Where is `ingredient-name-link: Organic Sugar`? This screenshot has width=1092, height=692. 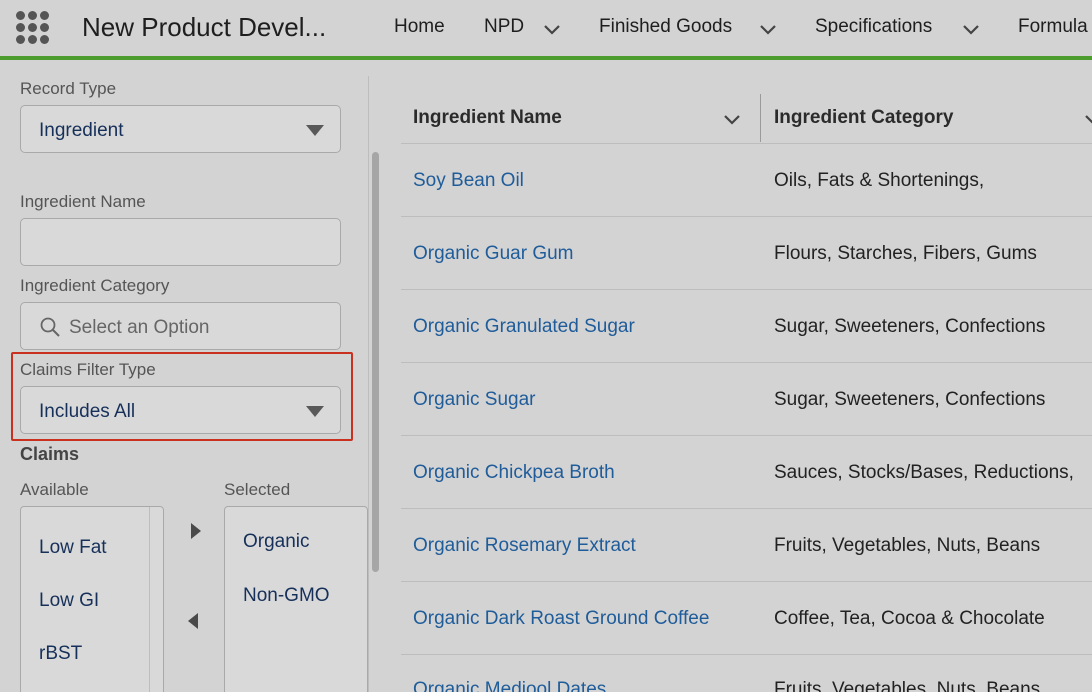
ingredient-name-link: Organic Sugar is located at coordinates (474, 400).